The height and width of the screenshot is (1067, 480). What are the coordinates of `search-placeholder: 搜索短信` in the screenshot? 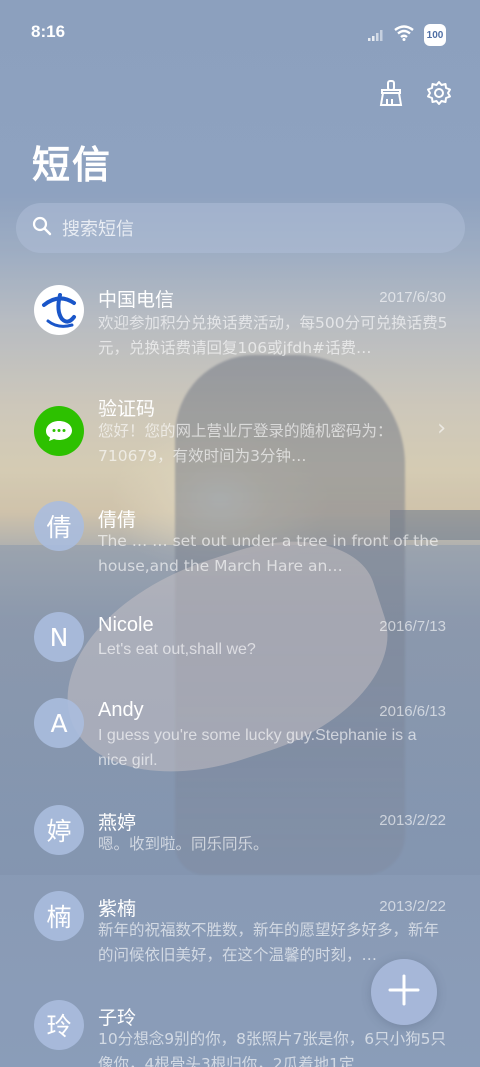 It's located at (98, 229).